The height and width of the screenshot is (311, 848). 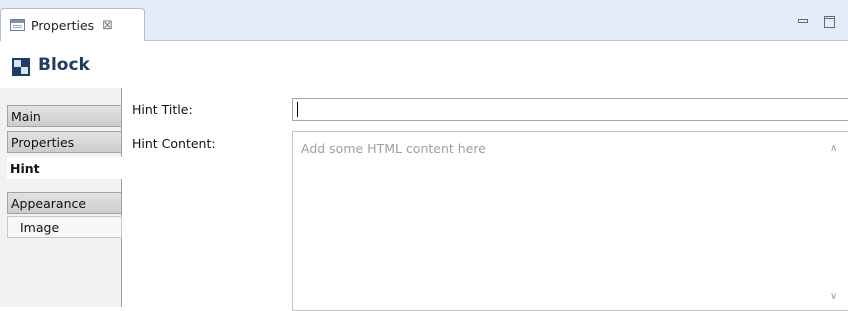 I want to click on properties-view-tab: Properties ⊠, so click(x=72, y=24).